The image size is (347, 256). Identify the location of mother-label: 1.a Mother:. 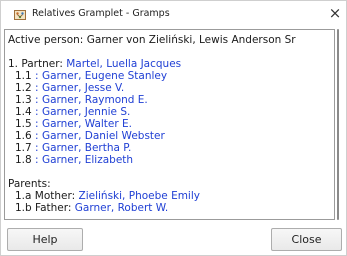
(45, 196).